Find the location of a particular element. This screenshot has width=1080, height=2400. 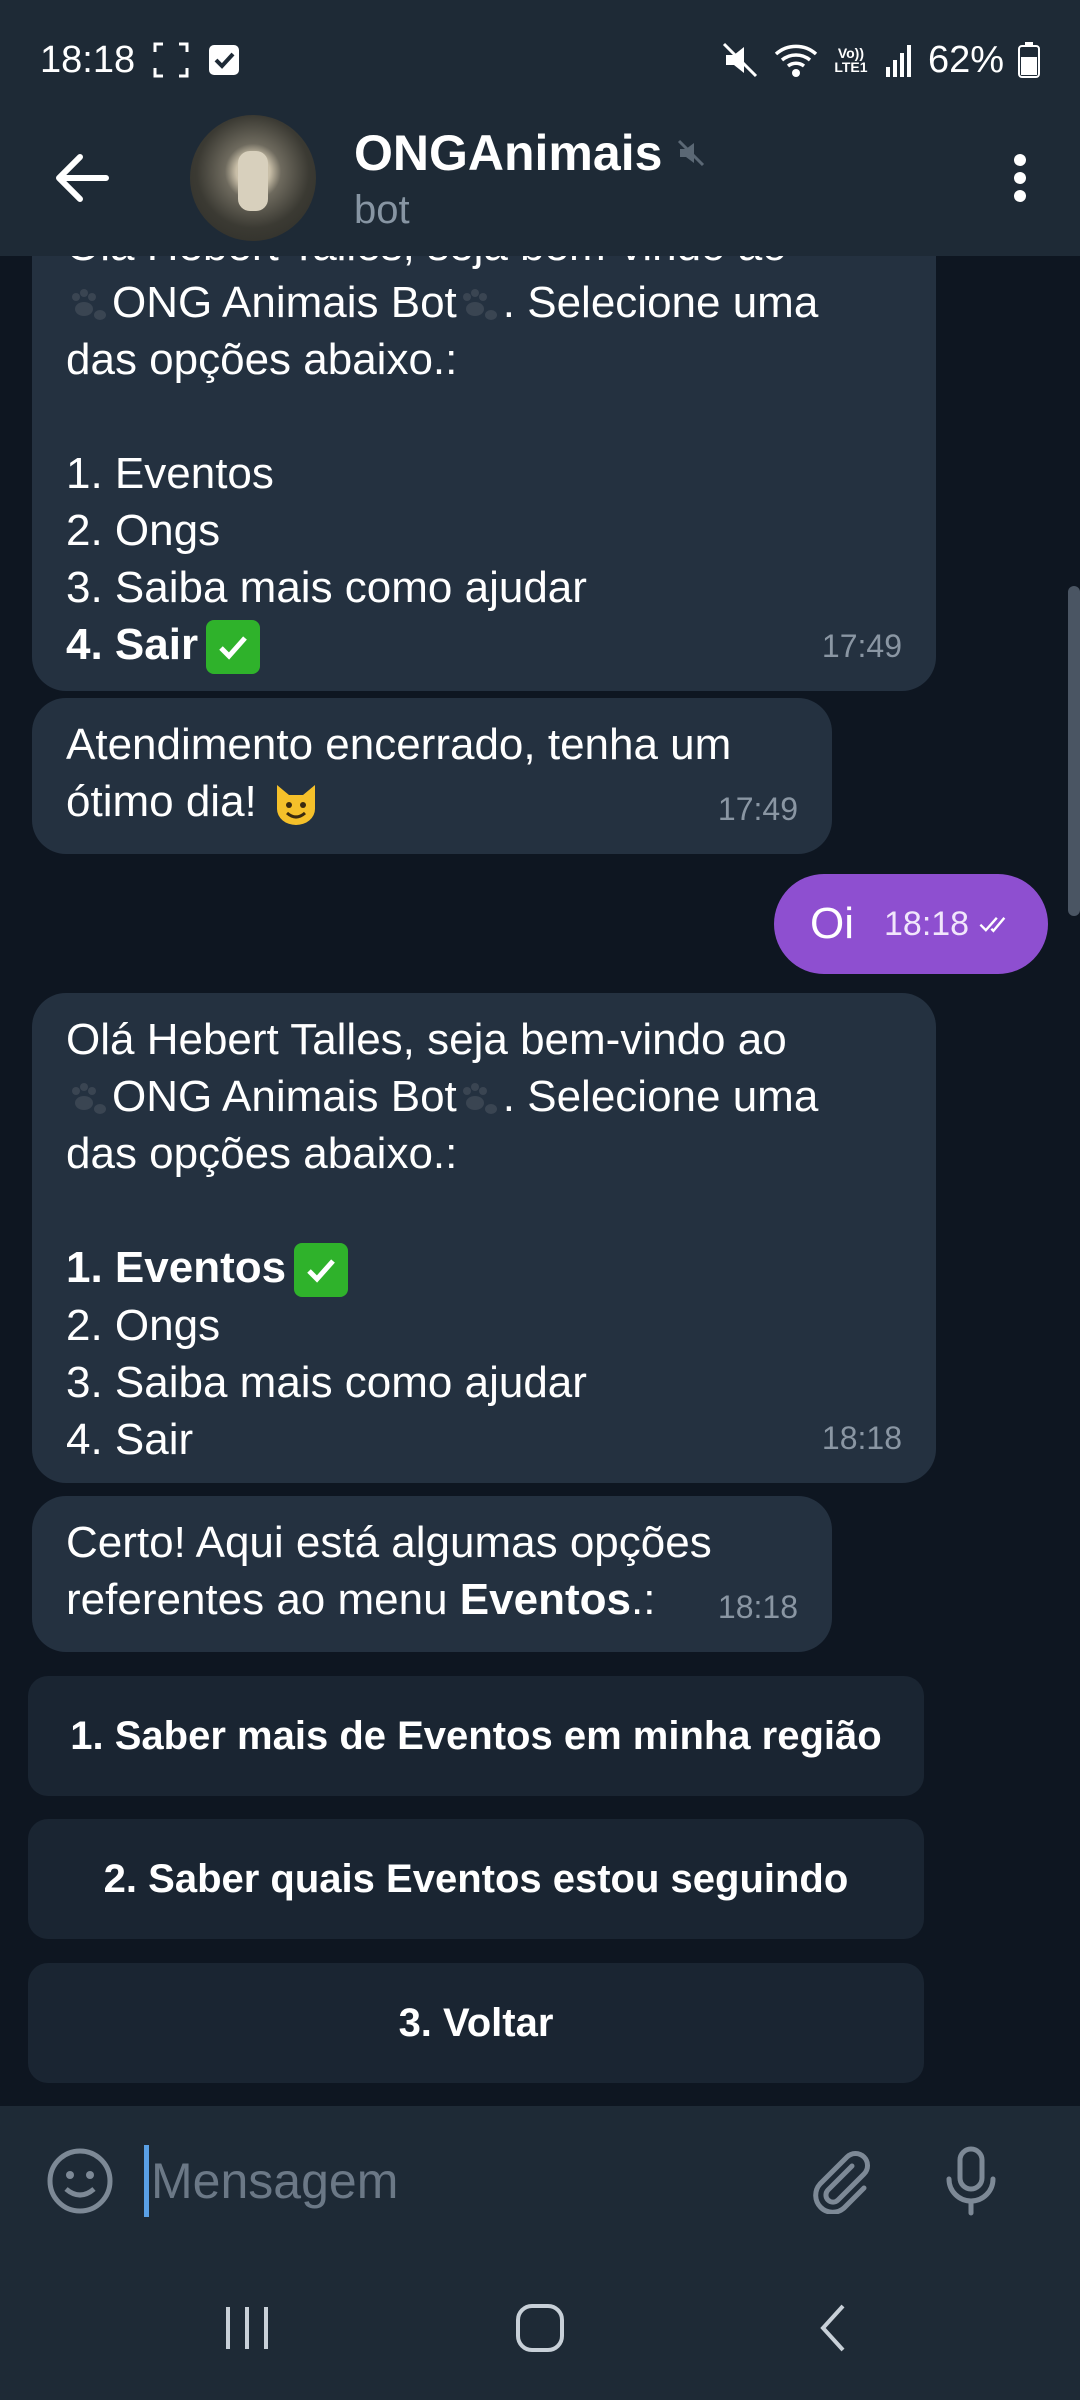

scrollbar is located at coordinates (1074, 751).